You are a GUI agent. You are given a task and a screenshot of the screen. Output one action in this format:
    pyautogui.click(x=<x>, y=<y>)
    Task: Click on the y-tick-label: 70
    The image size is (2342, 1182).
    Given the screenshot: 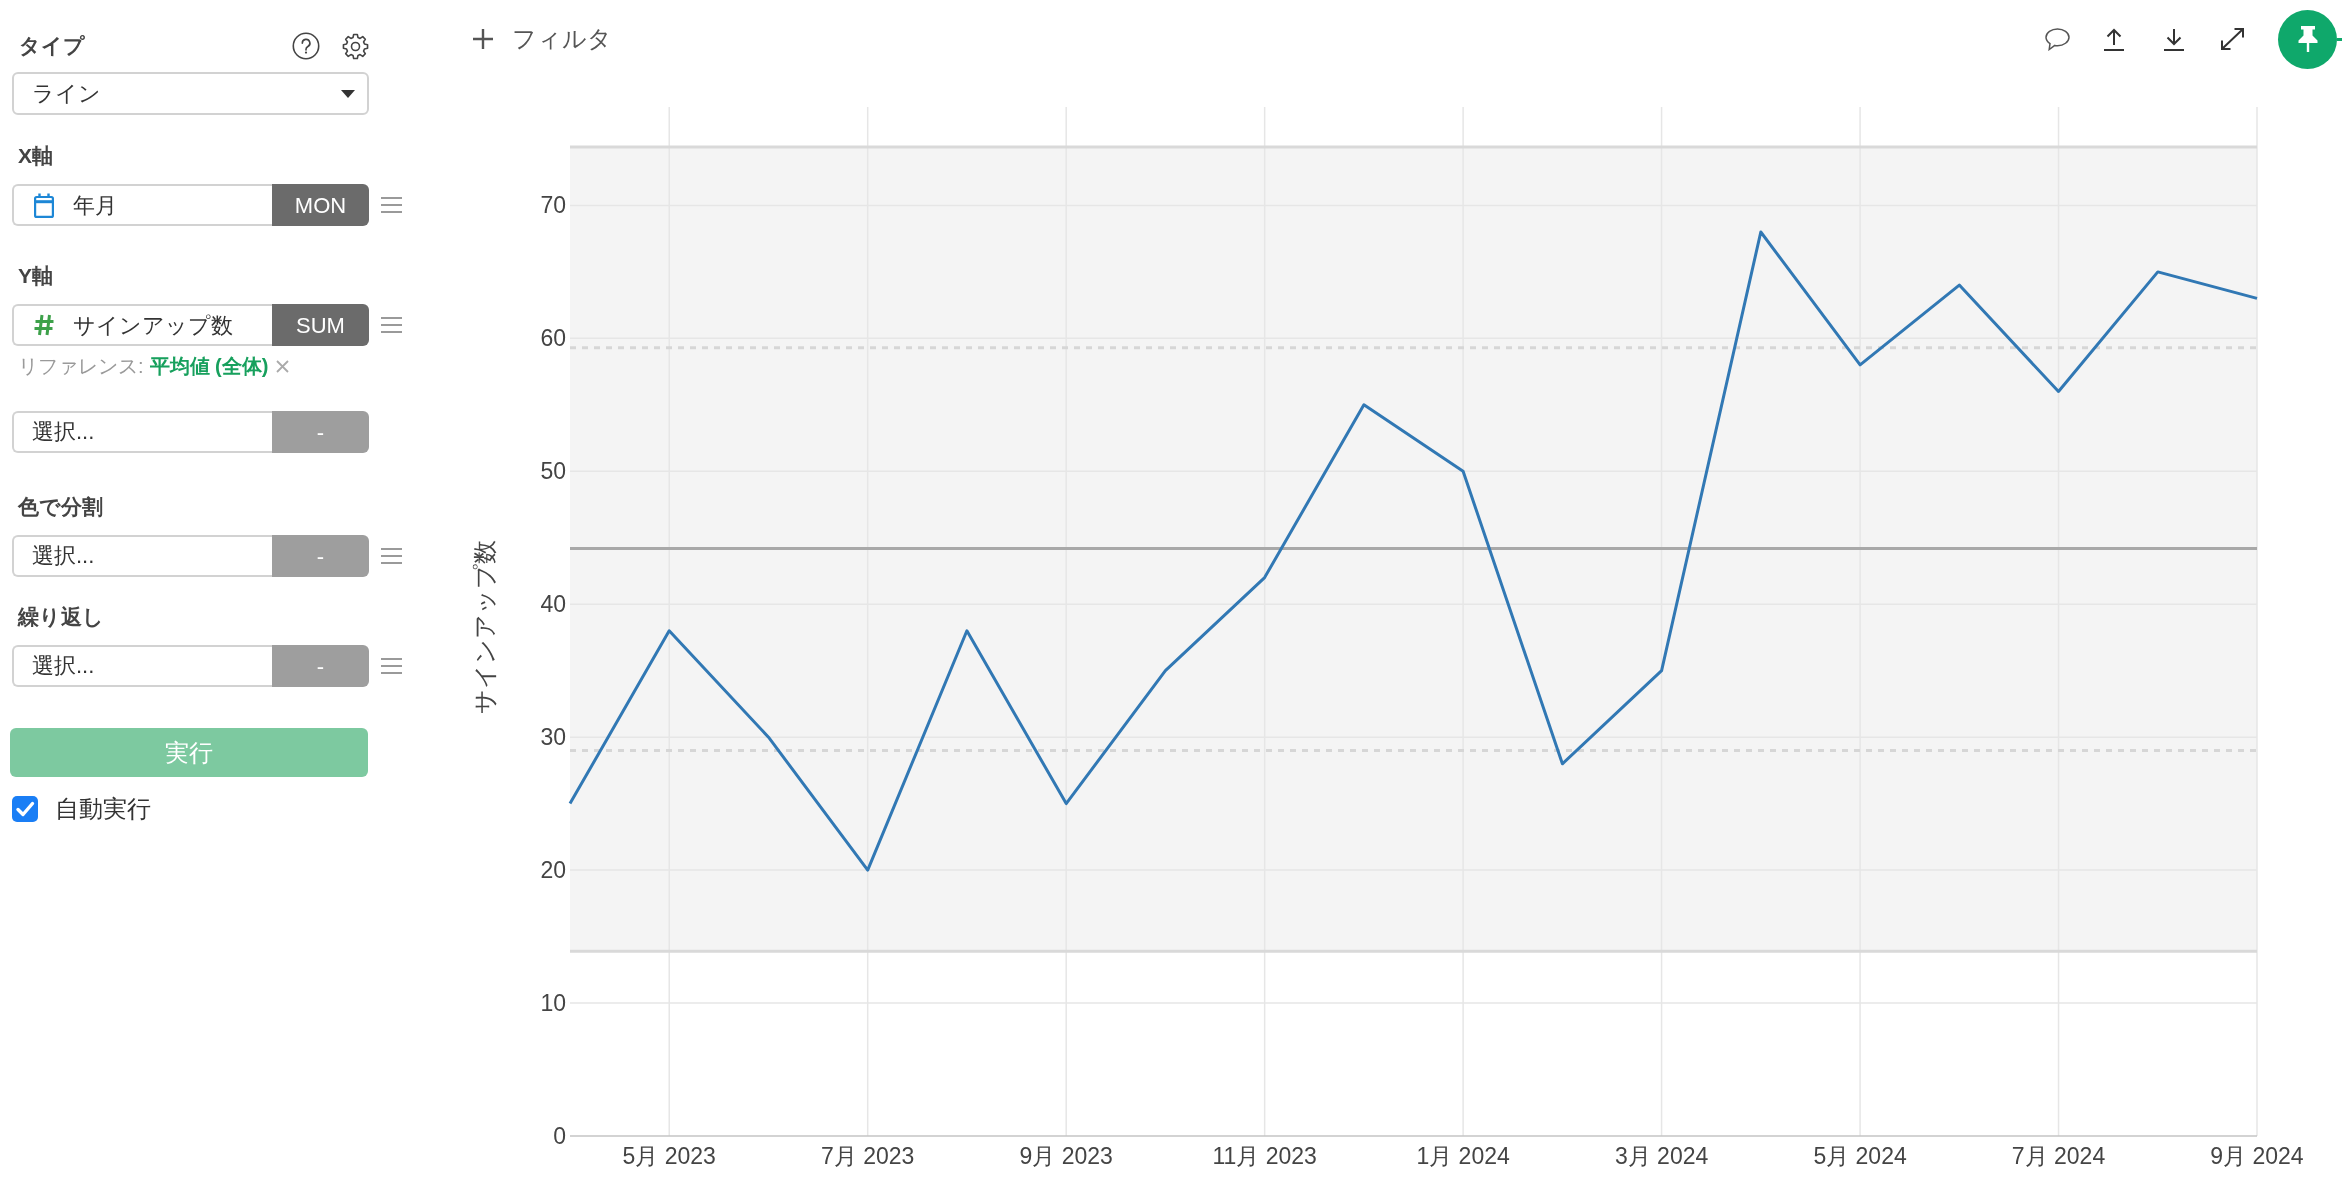 What is the action you would take?
    pyautogui.click(x=553, y=205)
    